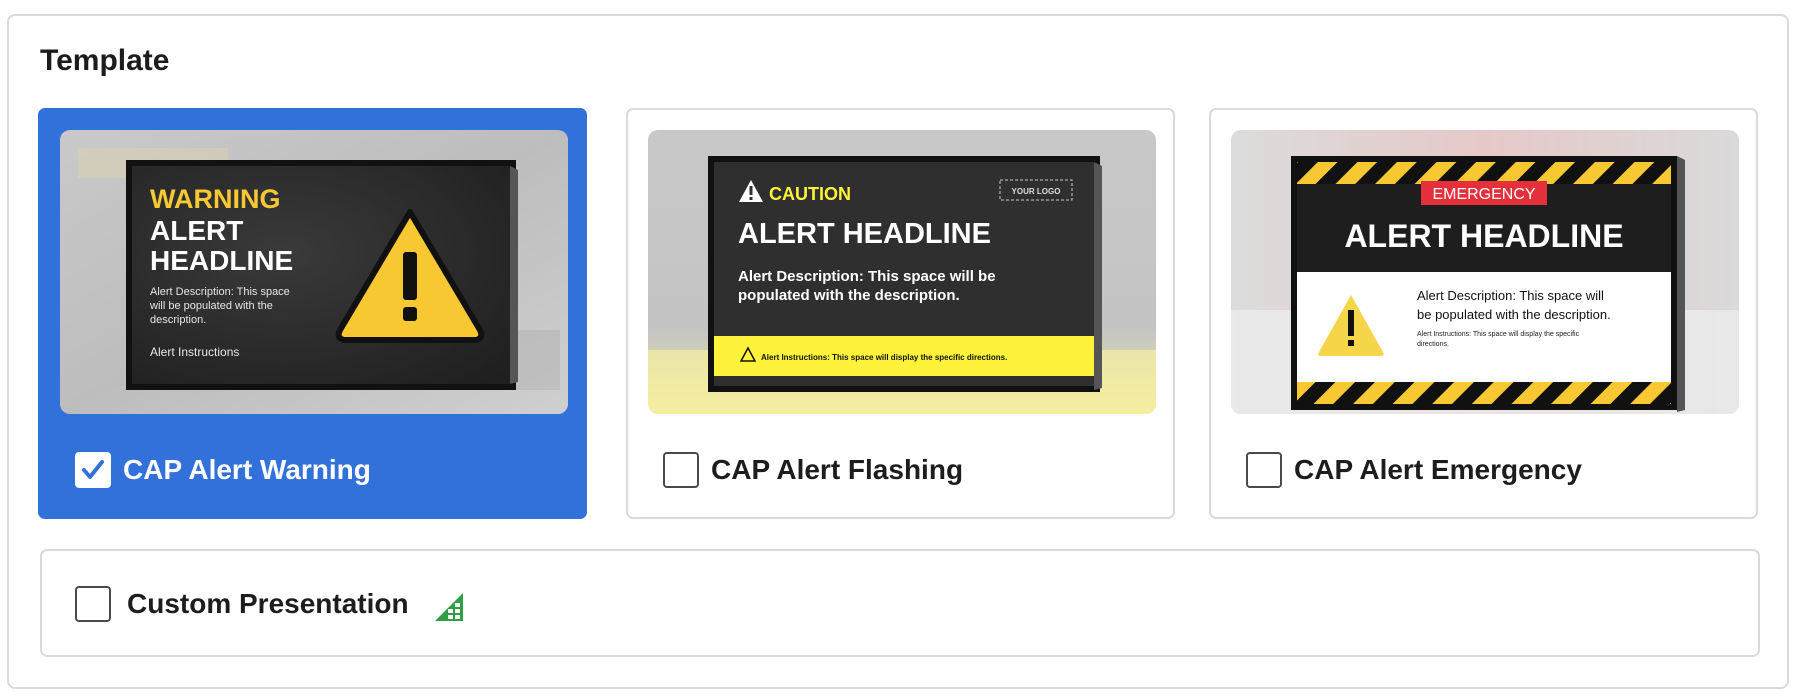 Image resolution: width=1796 pixels, height=700 pixels. I want to click on template-checkbox-emergency, so click(1264, 470).